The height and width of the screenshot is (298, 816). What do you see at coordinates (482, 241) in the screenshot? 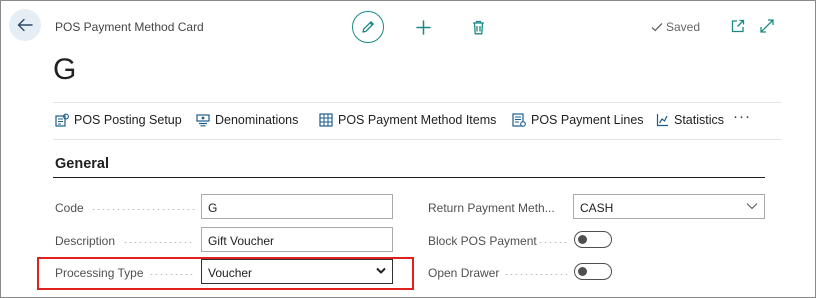
I see `block-pos-payment-label: Block POS Payment` at bounding box center [482, 241].